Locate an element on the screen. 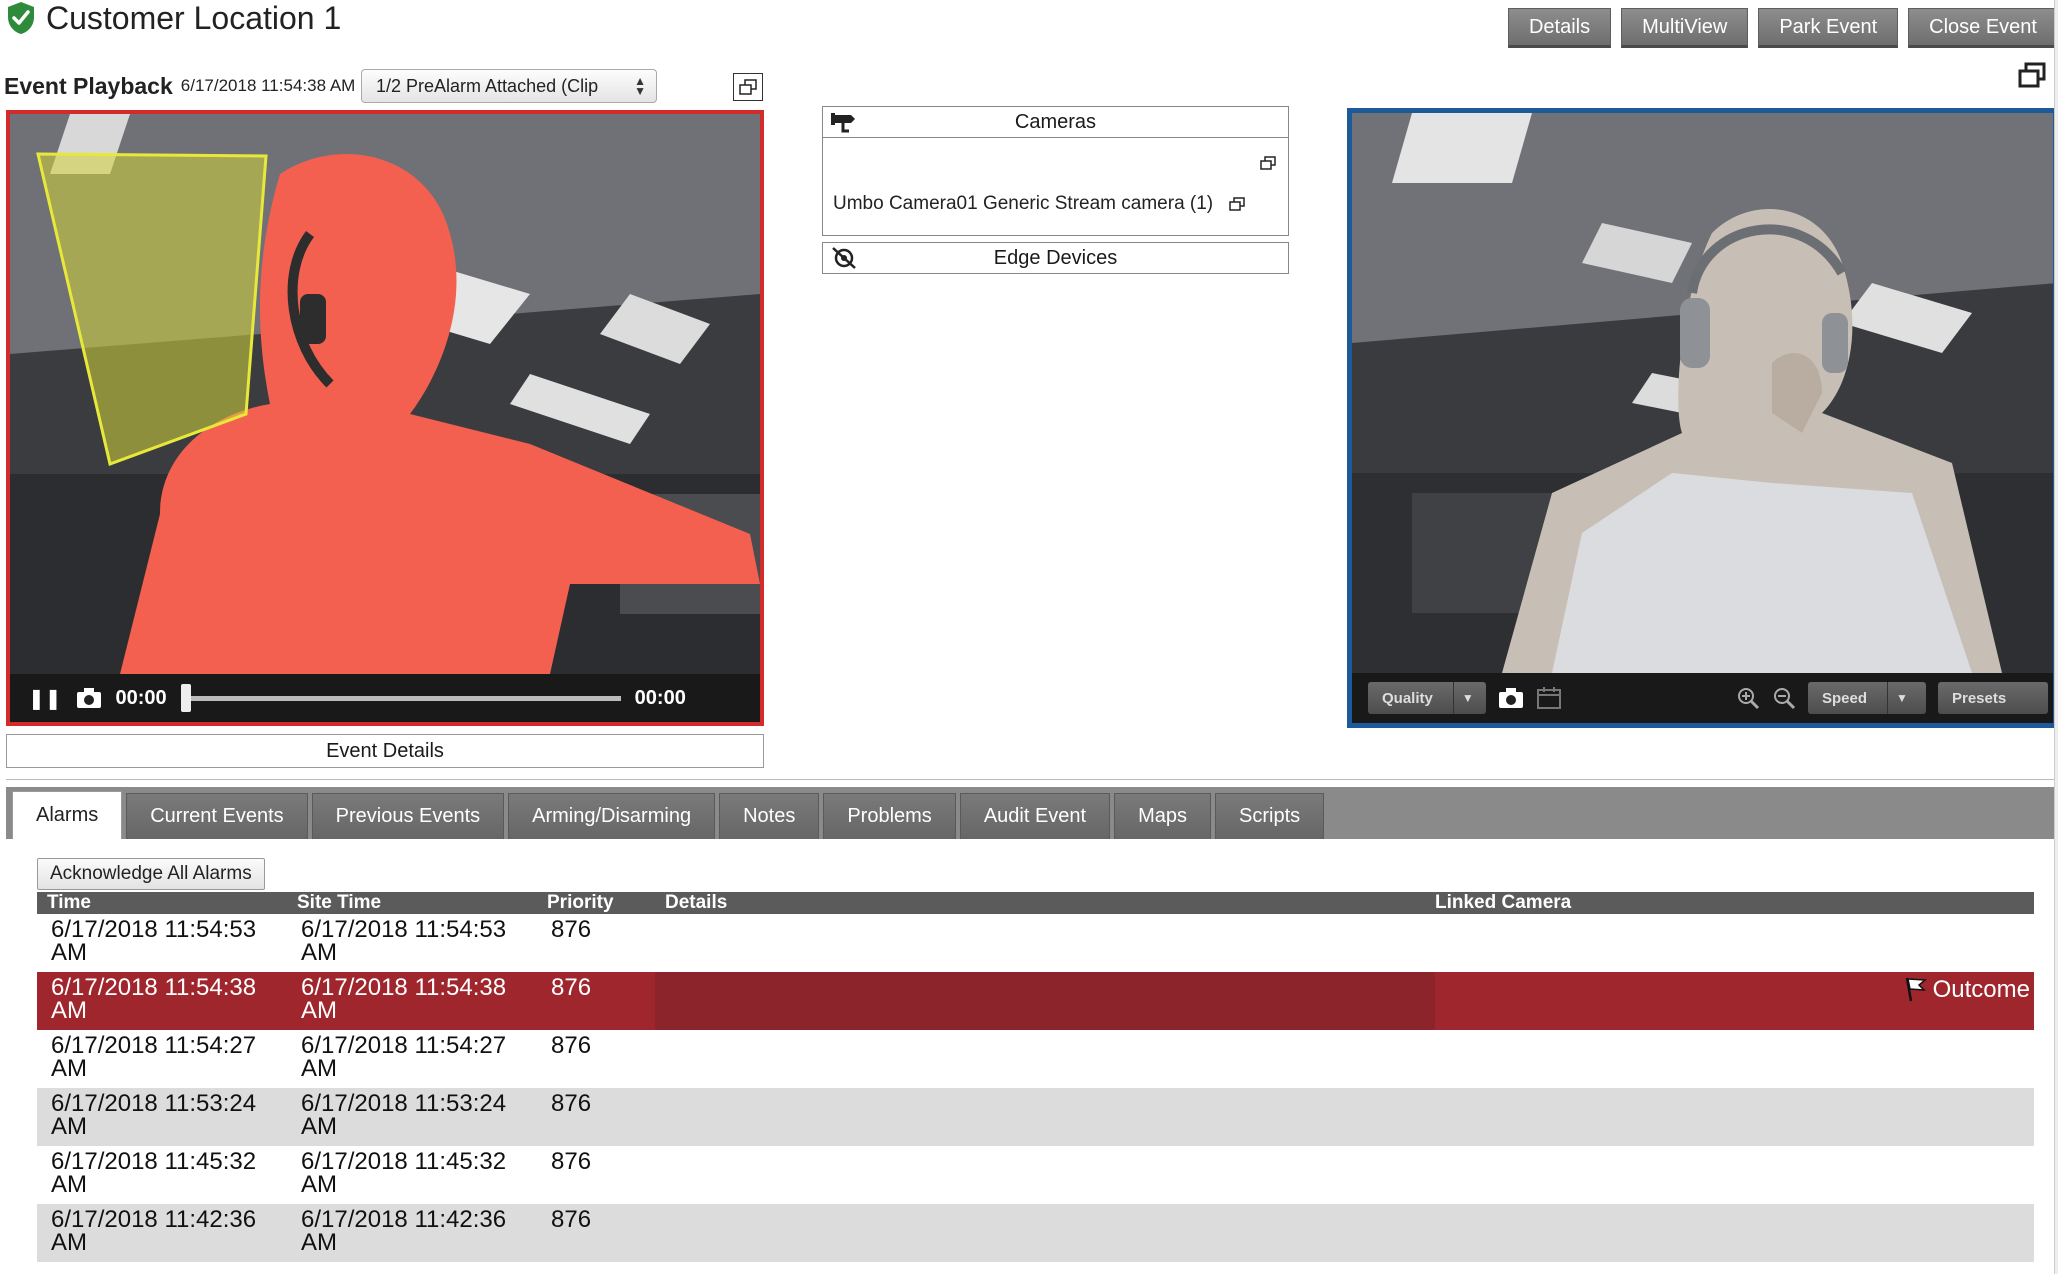  close-event-button: Close Event is located at coordinates (1983, 28).